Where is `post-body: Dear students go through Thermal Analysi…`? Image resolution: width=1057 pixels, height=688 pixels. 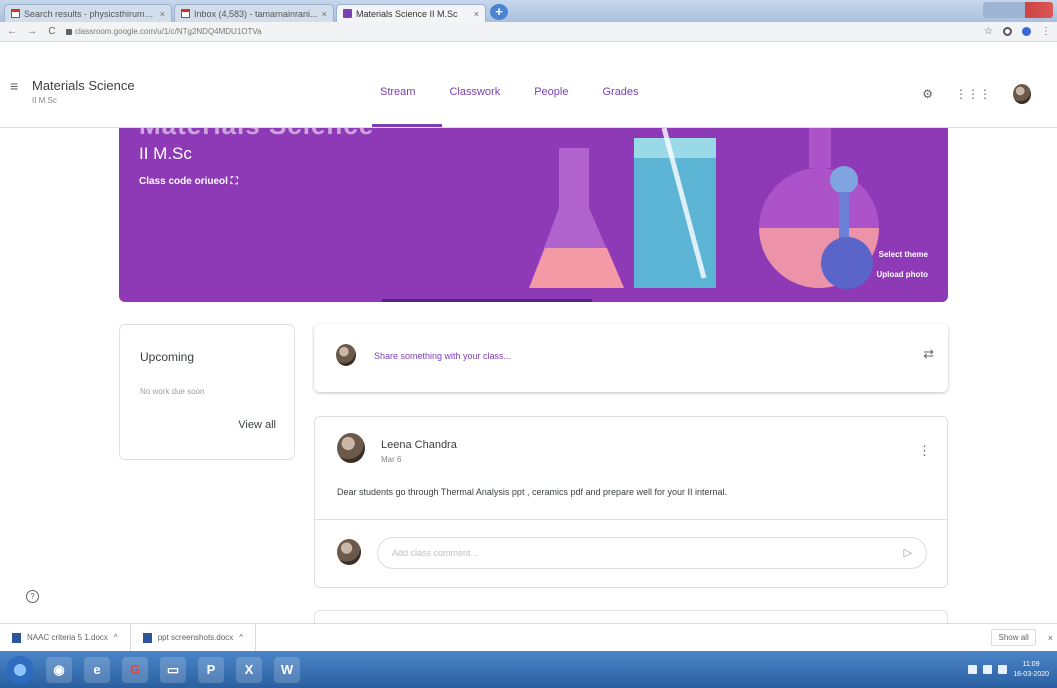 post-body: Dear students go through Thermal Analysi… is located at coordinates (532, 492).